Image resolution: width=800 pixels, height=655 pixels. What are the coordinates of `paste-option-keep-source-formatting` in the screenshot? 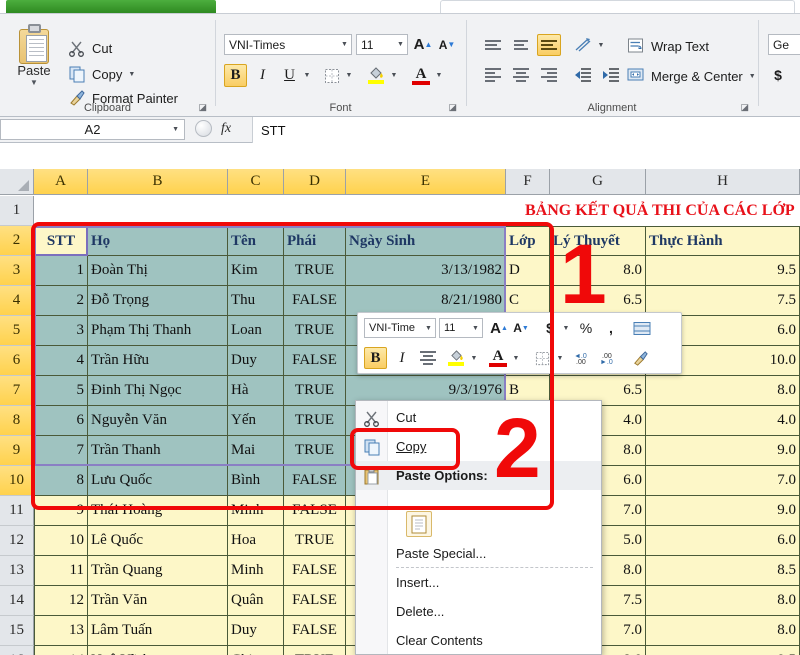 It's located at (419, 524).